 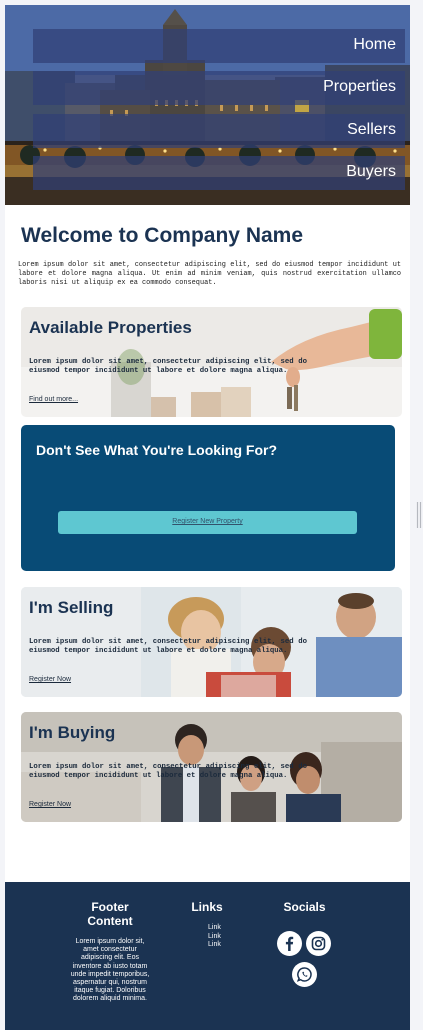 What do you see at coordinates (219, 88) in the screenshot?
I see `nav-properties: Properties` at bounding box center [219, 88].